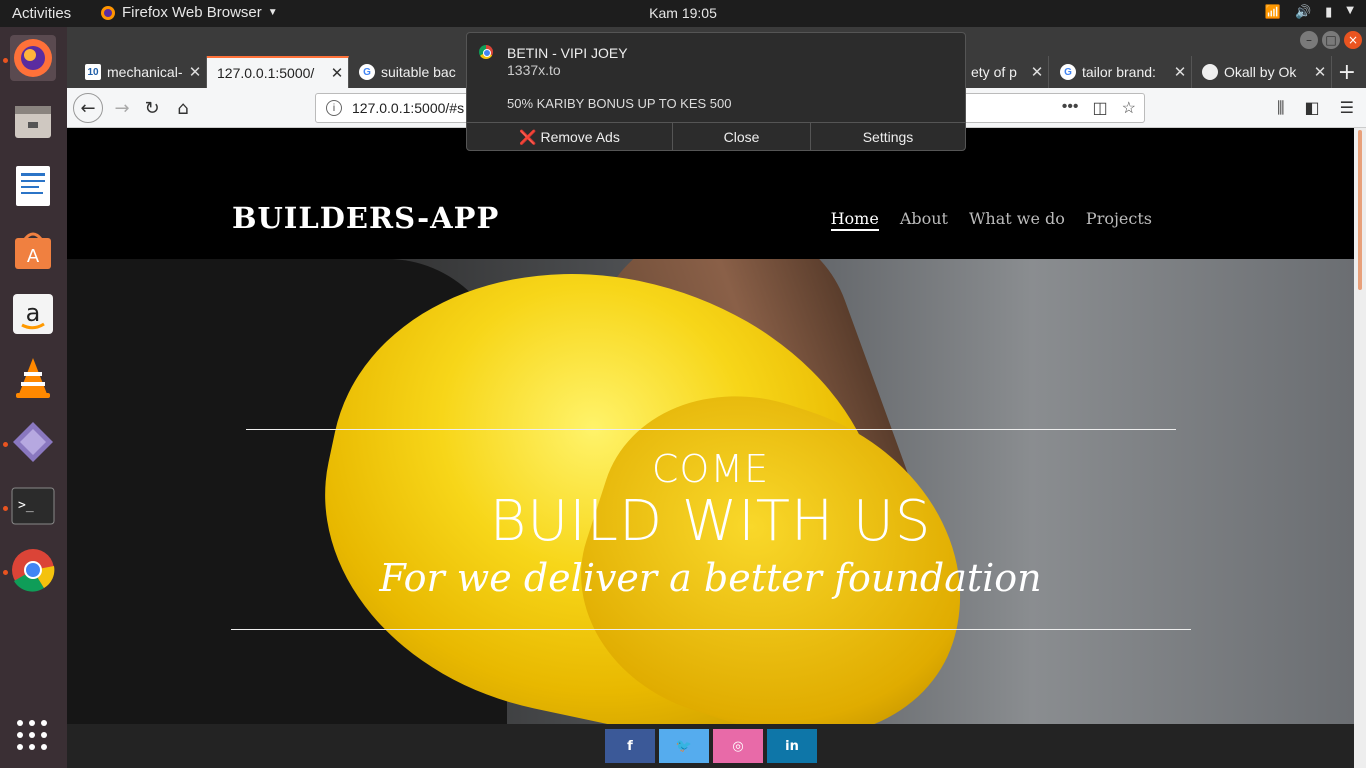 The width and height of the screenshot is (1366, 768). I want to click on url-actions: ••• ◫ ☆, so click(1099, 108).